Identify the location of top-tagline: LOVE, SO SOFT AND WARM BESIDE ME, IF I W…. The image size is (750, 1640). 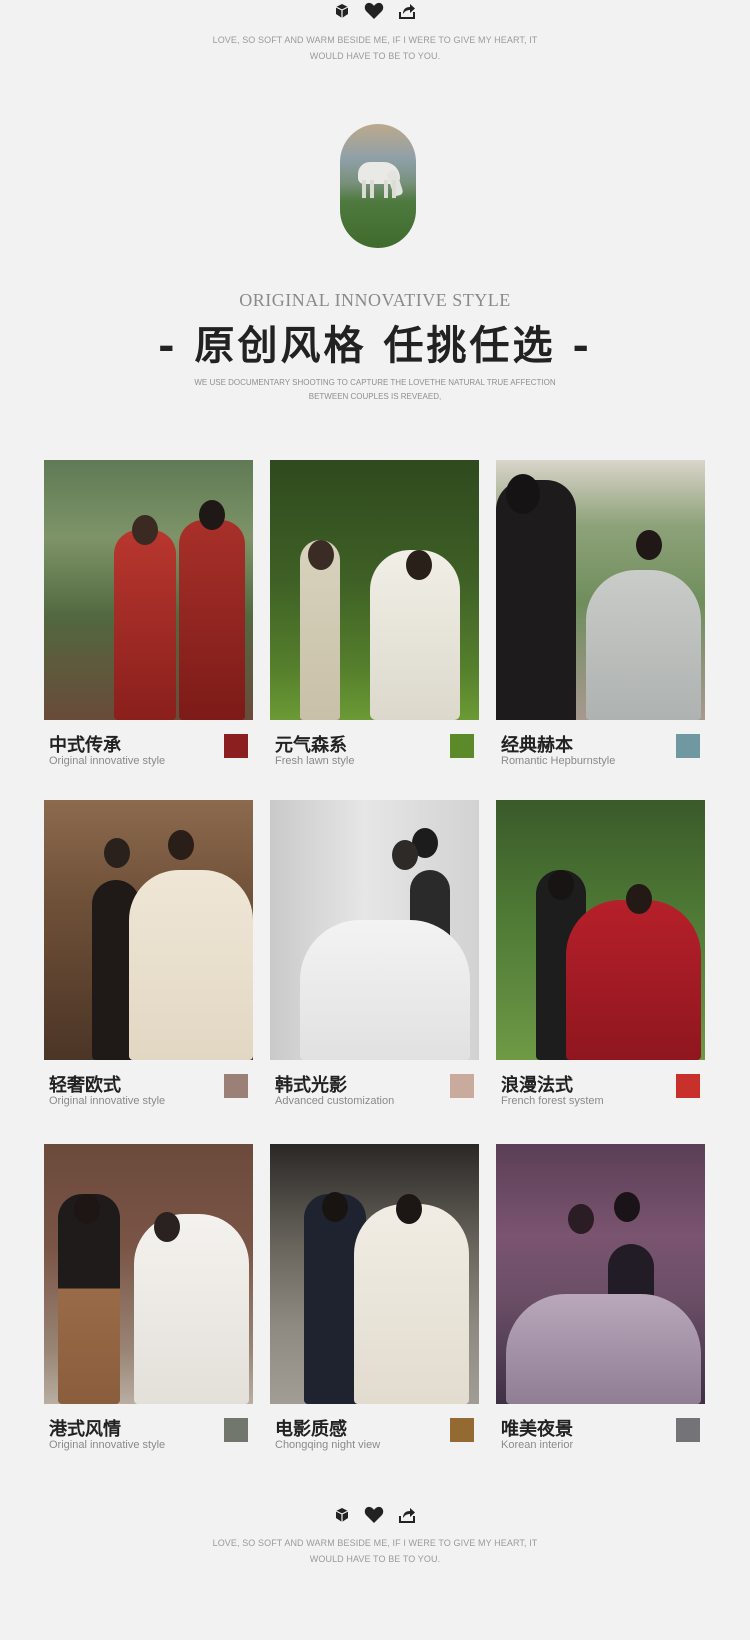
(375, 48).